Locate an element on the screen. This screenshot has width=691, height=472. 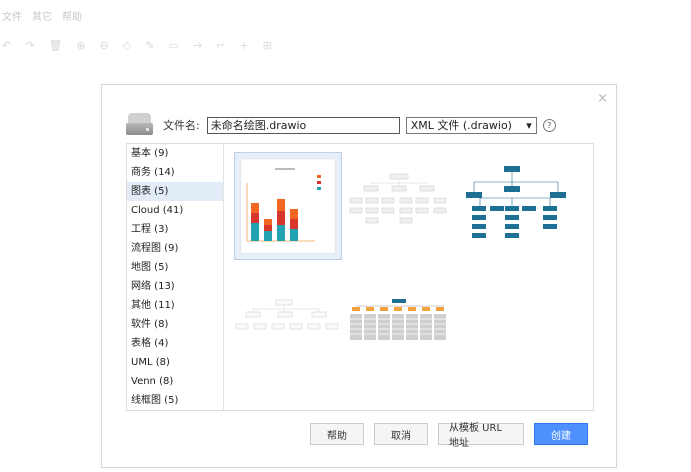
template-thumbnail-light-tree is located at coordinates (286, 319).